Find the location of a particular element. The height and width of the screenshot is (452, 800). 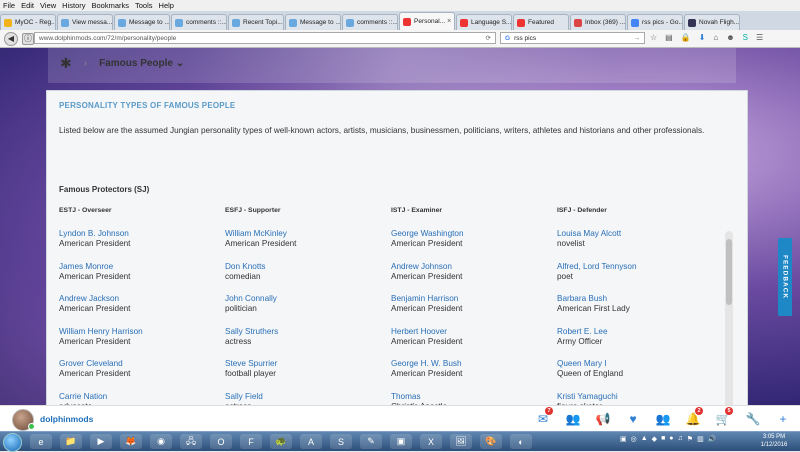

network-icon: 🖧 is located at coordinates (191, 441).